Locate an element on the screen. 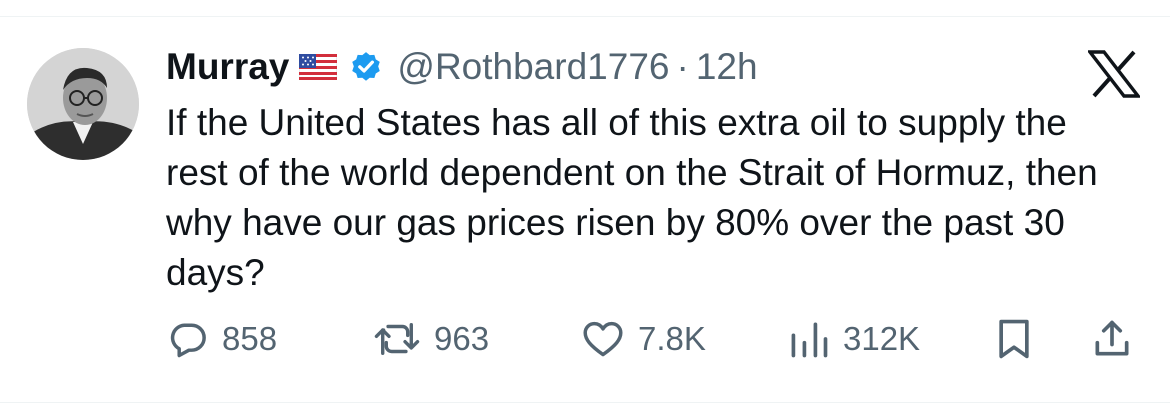 The height and width of the screenshot is (406, 1170). share-icon is located at coordinates (1112, 338).